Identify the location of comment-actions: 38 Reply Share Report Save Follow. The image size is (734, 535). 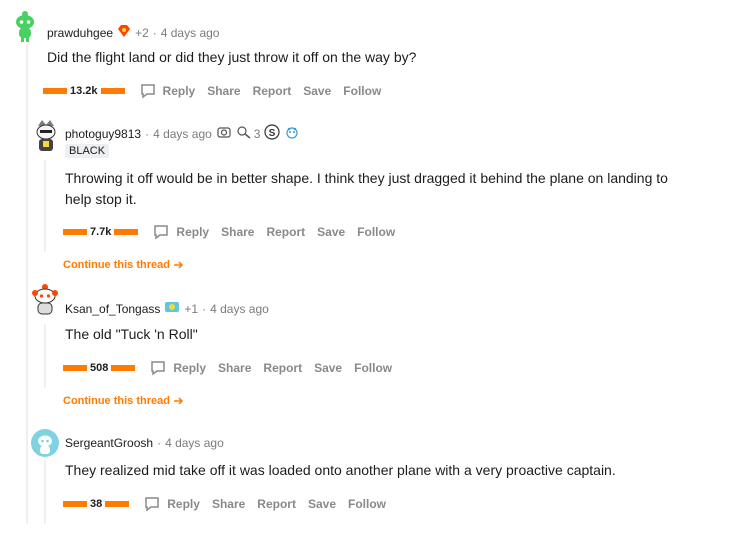
(230, 504).